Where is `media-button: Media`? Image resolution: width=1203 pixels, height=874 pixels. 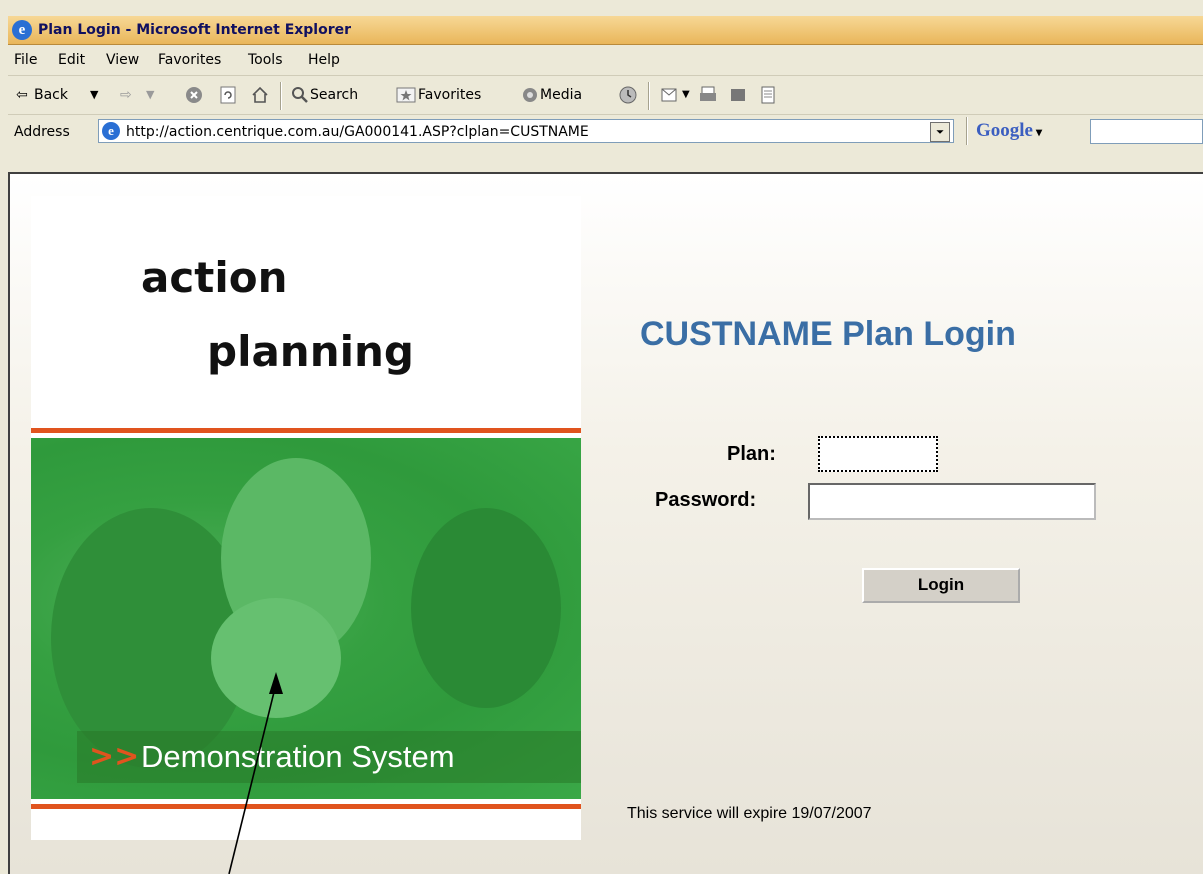 media-button: Media is located at coordinates (564, 95).